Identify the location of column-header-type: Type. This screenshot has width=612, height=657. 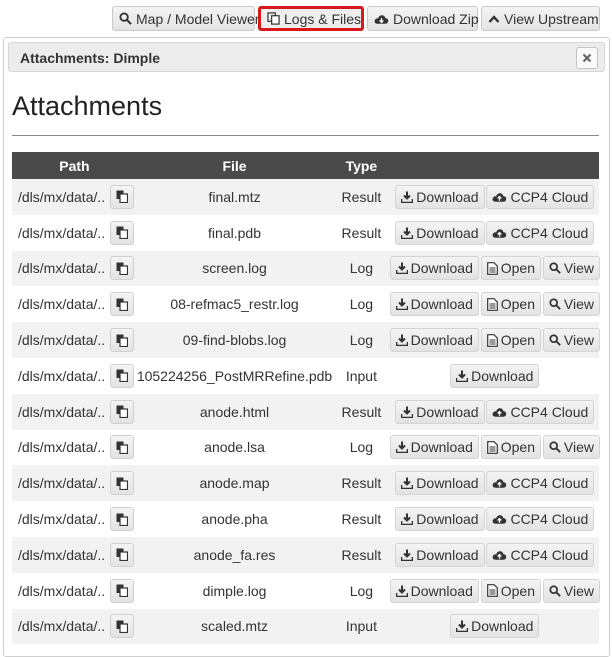
(361, 165).